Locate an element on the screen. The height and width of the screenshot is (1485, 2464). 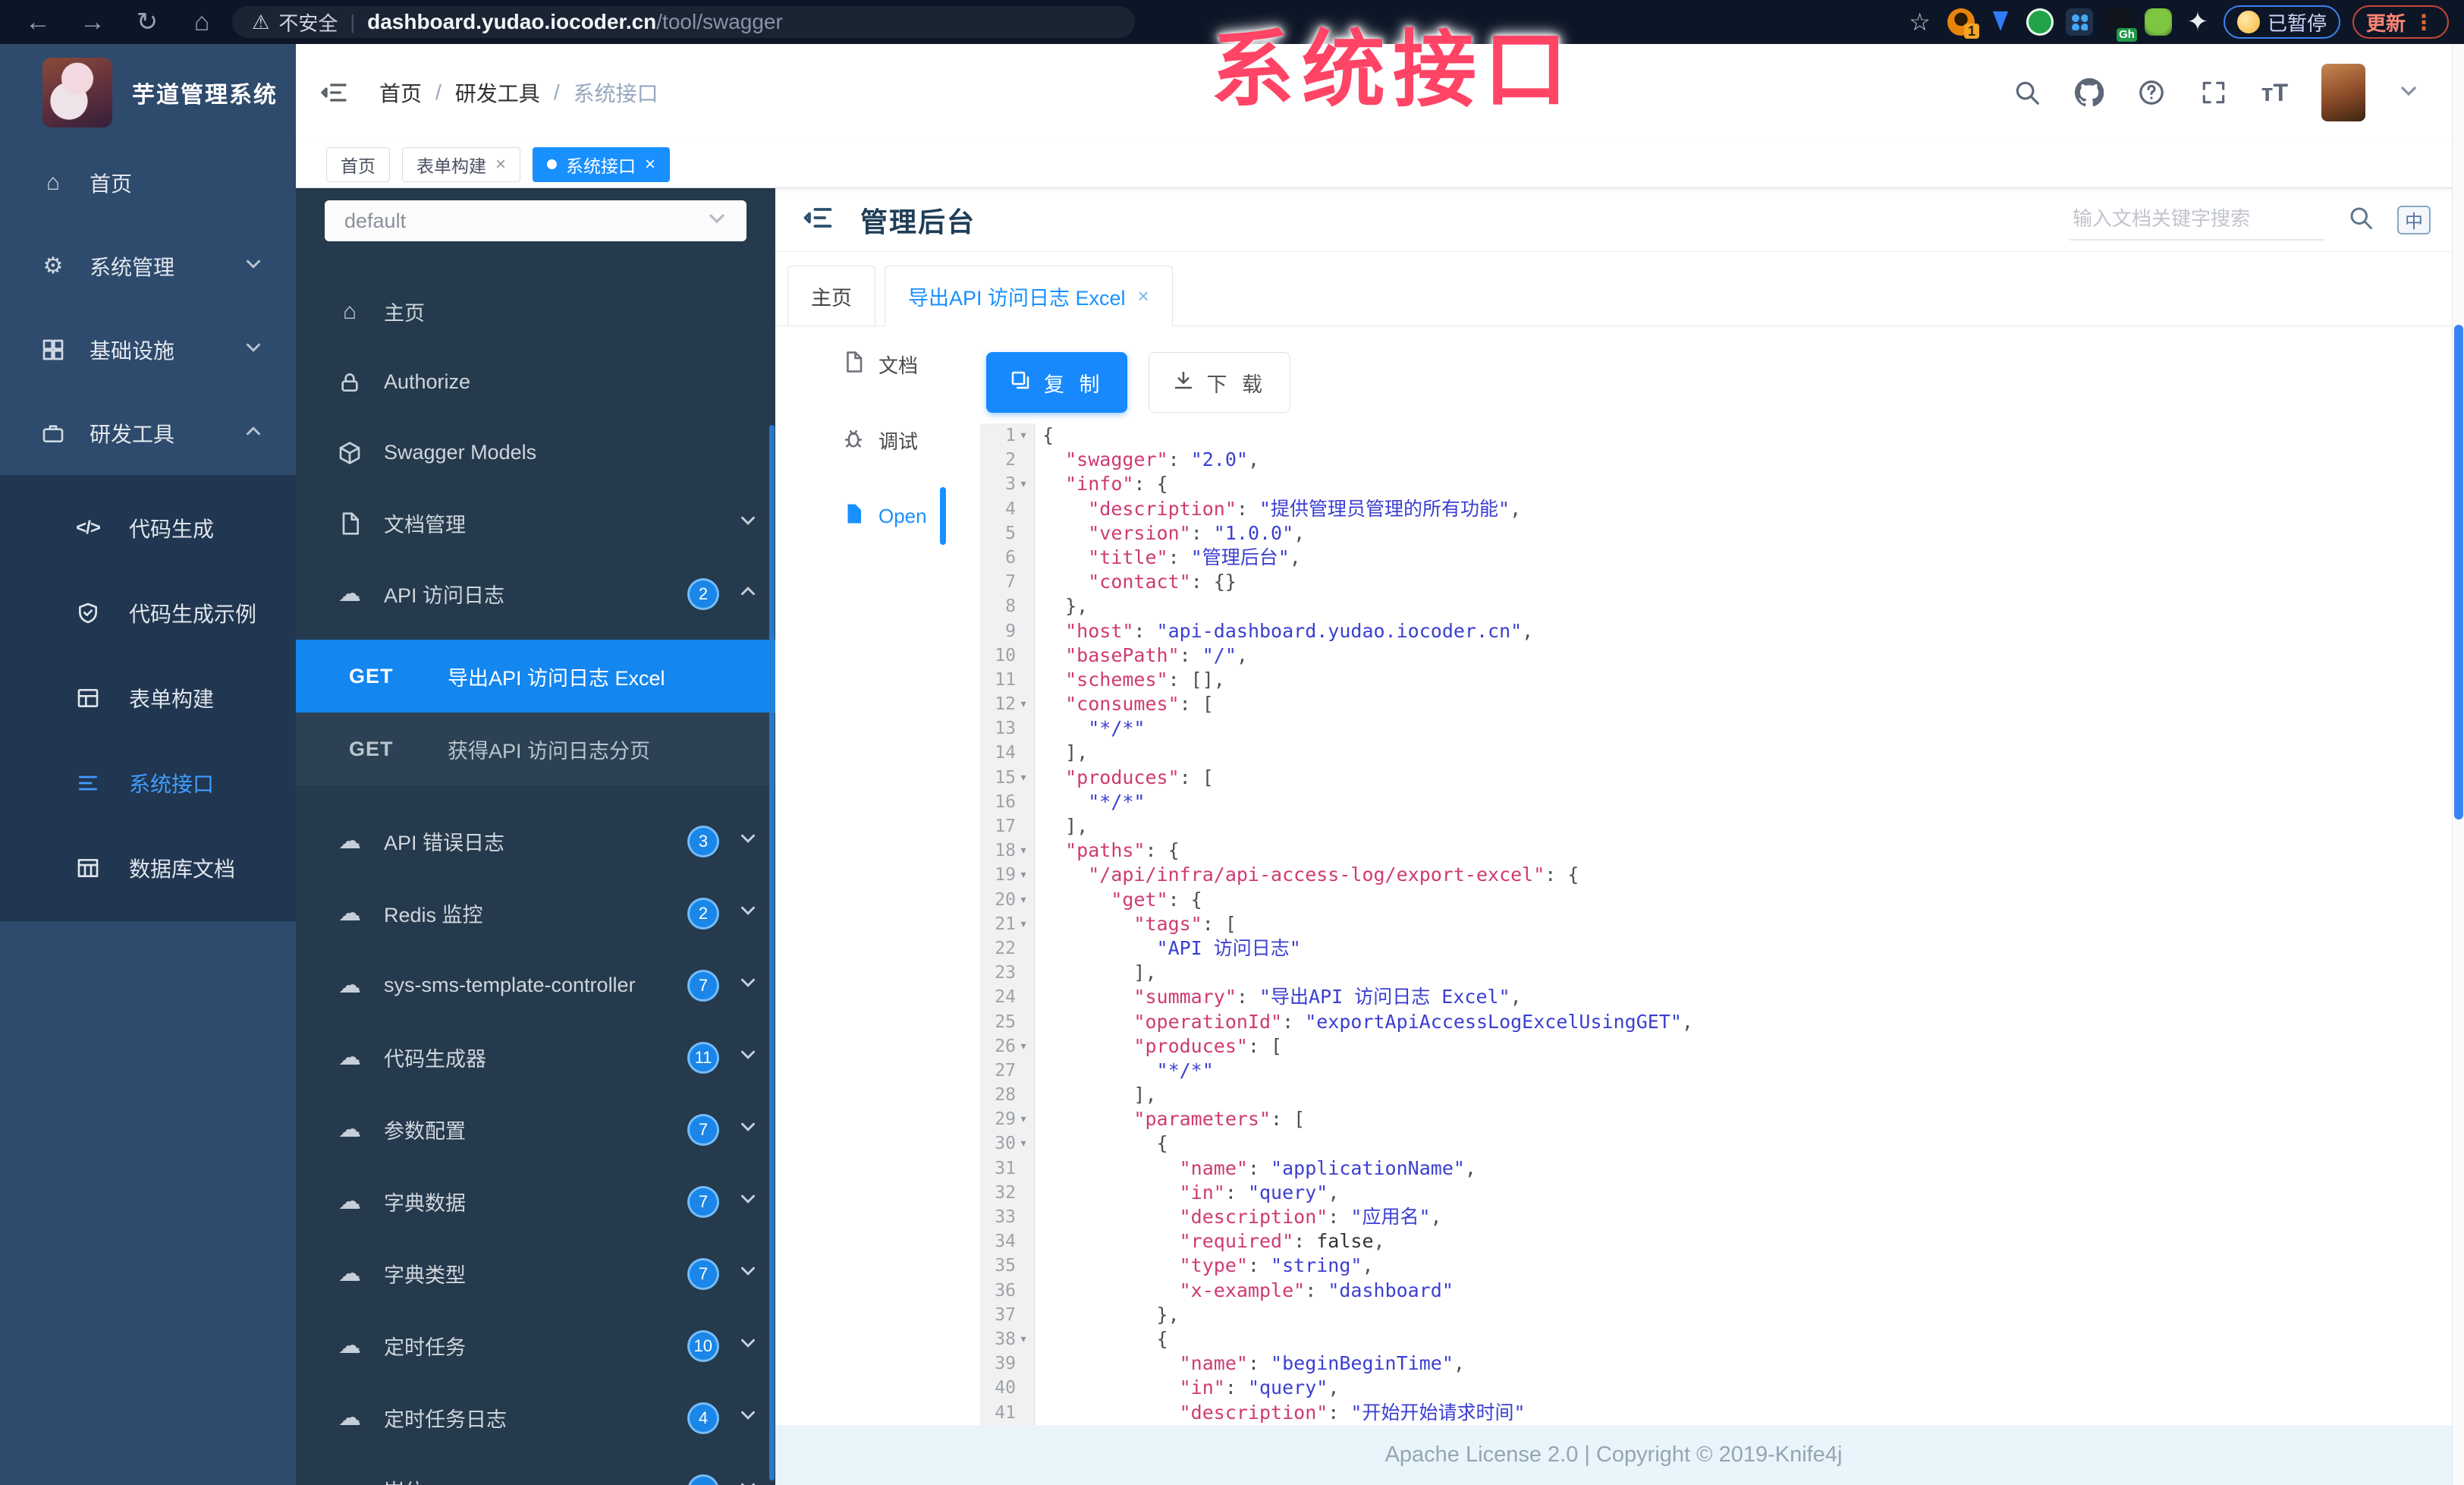
api-operation-获得API 访问日志分页: GET 获得API 访问日志分页 is located at coordinates (535, 749).